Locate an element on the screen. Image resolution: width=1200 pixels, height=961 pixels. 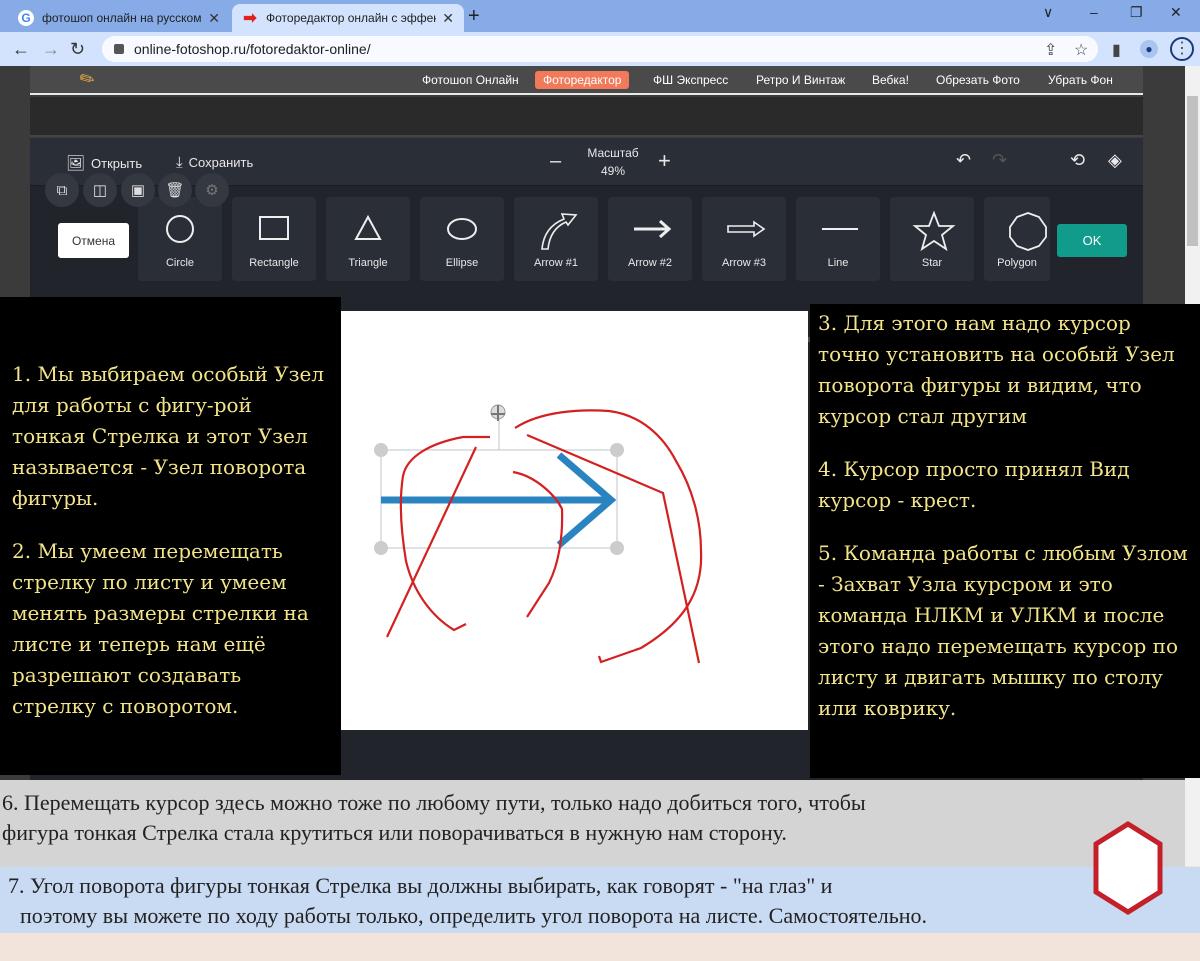
duplicate-button: ⧉ is located at coordinates (62, 190).